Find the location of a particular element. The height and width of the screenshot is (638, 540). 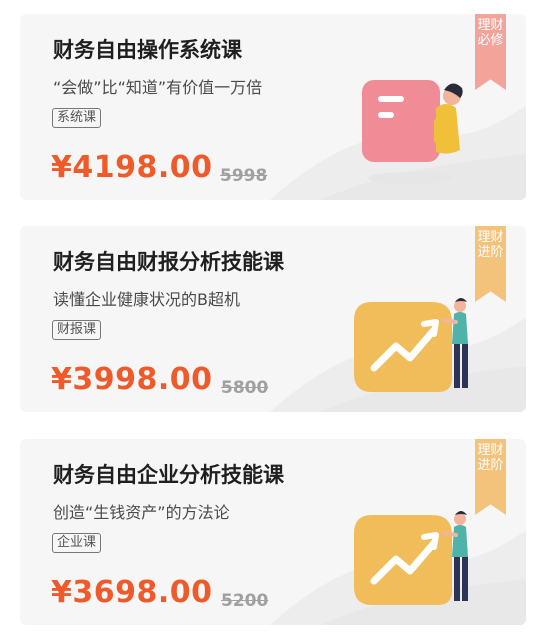

course-tag: 企业课 is located at coordinates (77, 543).